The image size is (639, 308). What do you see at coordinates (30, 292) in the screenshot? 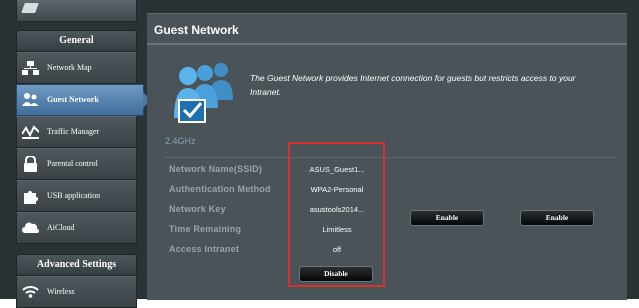
I see `wifi-icon` at bounding box center [30, 292].